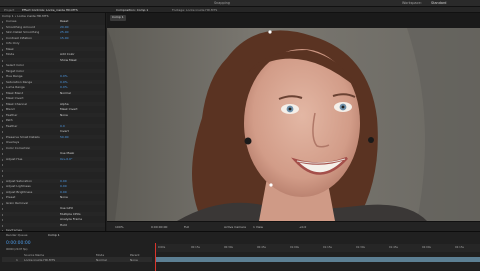 This screenshot has width=480, height=271. What do you see at coordinates (159, 227) in the screenshot?
I see `current-time-display: 0:00:00:00` at bounding box center [159, 227].